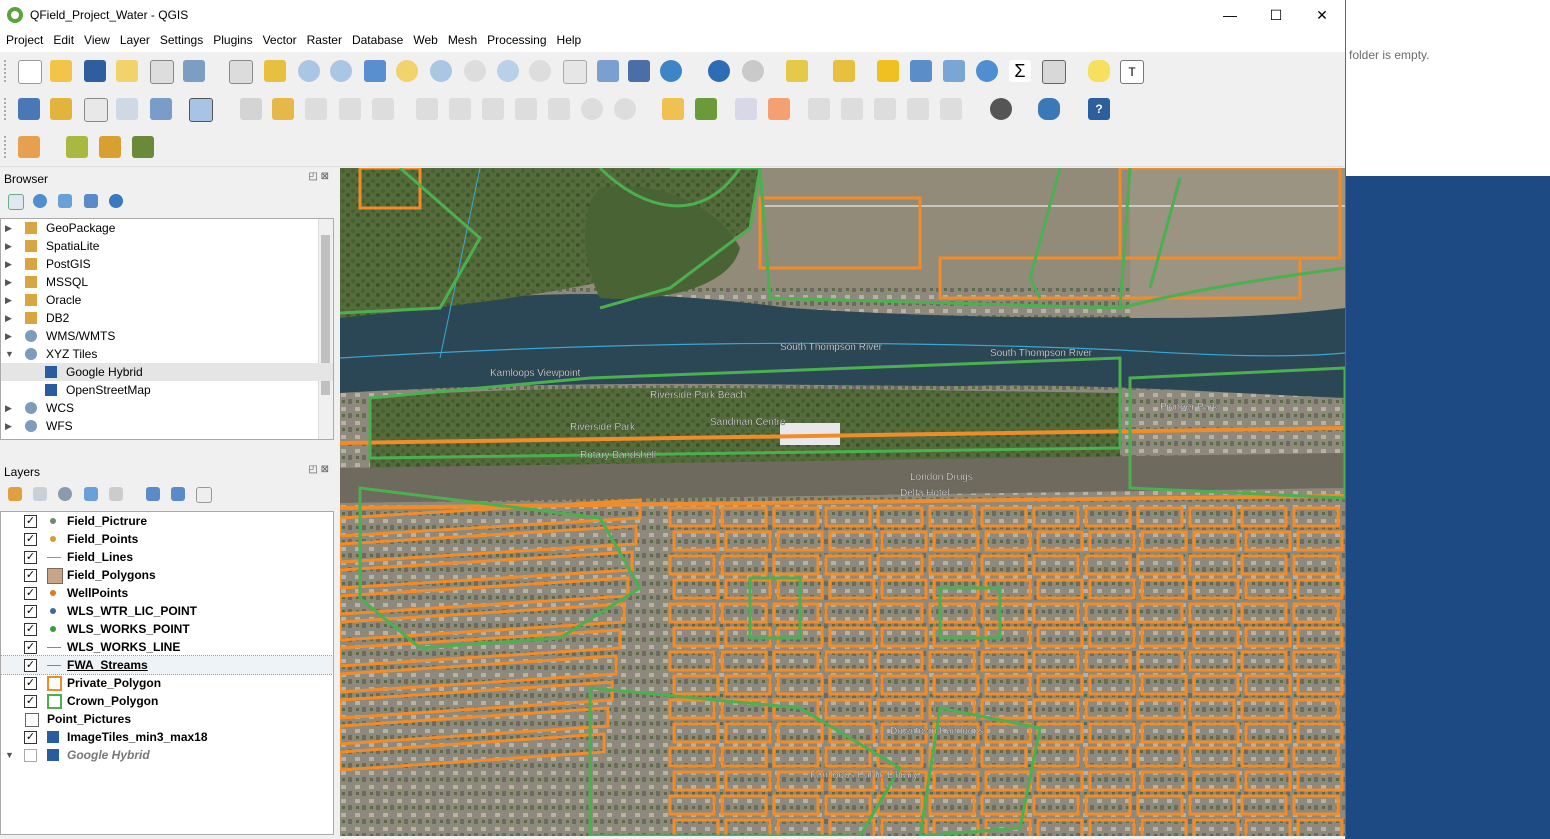 Image resolution: width=1550 pixels, height=839 pixels. Describe the element at coordinates (167, 683) in the screenshot. I see `layer-item: ✓ Private_Polygon` at that location.